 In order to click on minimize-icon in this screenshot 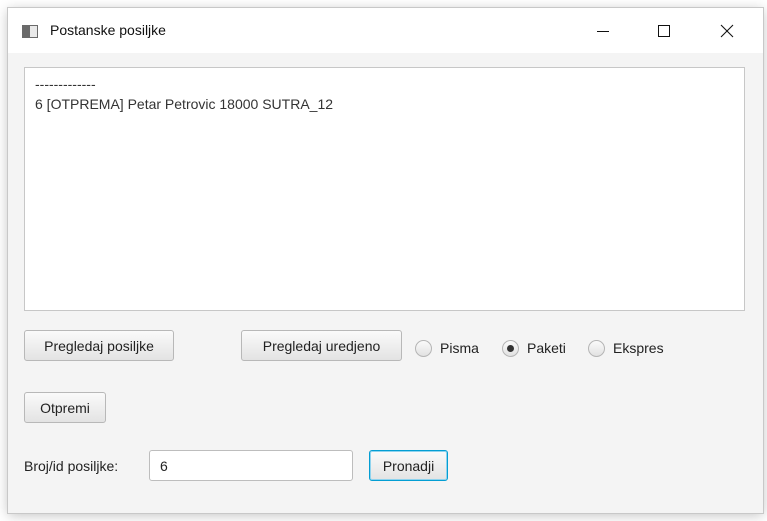, I will do `click(603, 31)`.